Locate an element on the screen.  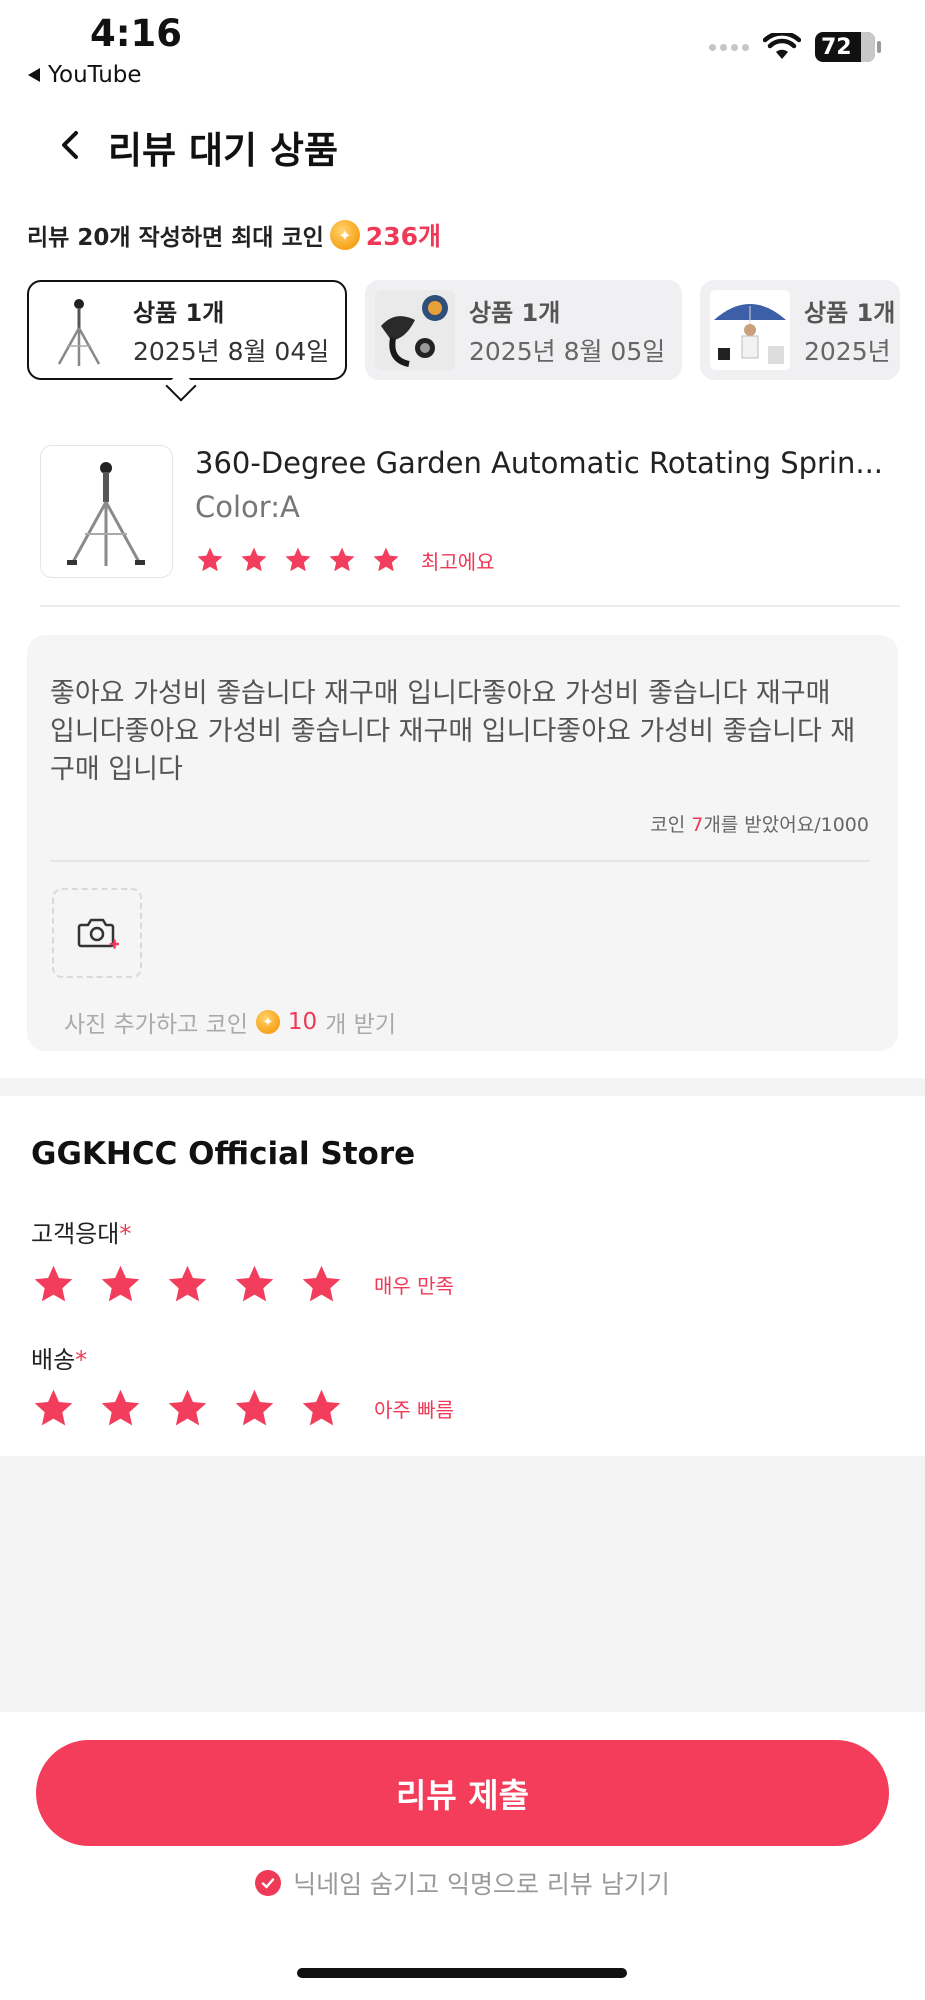
product-variant: Color:A is located at coordinates (247, 507).